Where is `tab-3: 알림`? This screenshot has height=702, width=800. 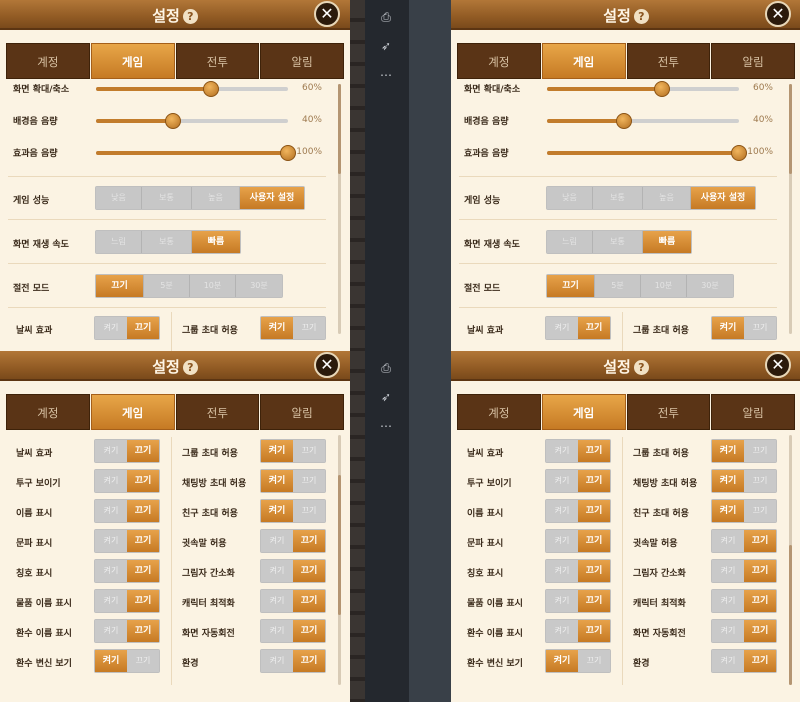 tab-3: 알림 is located at coordinates (302, 412).